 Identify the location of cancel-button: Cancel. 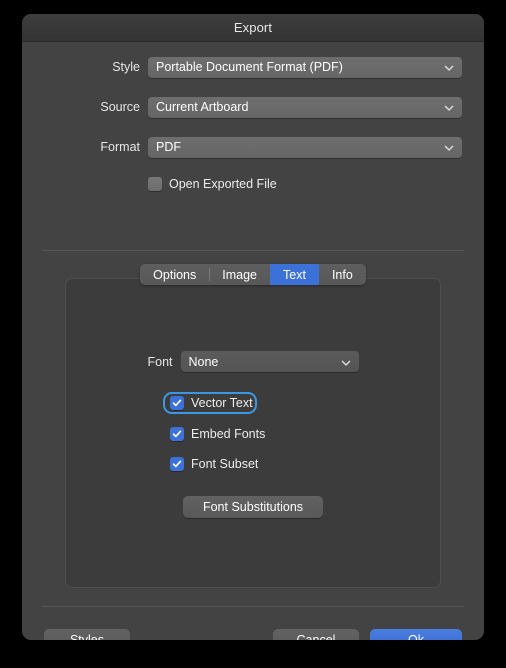
(316, 634).